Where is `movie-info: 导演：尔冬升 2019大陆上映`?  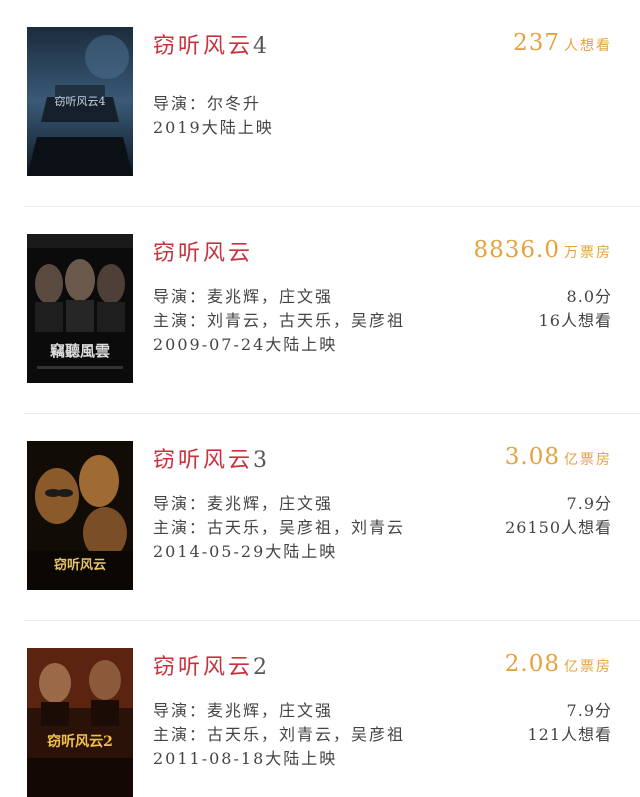
movie-info: 导演：尔冬升 2019大陆上映 is located at coordinates (213, 116).